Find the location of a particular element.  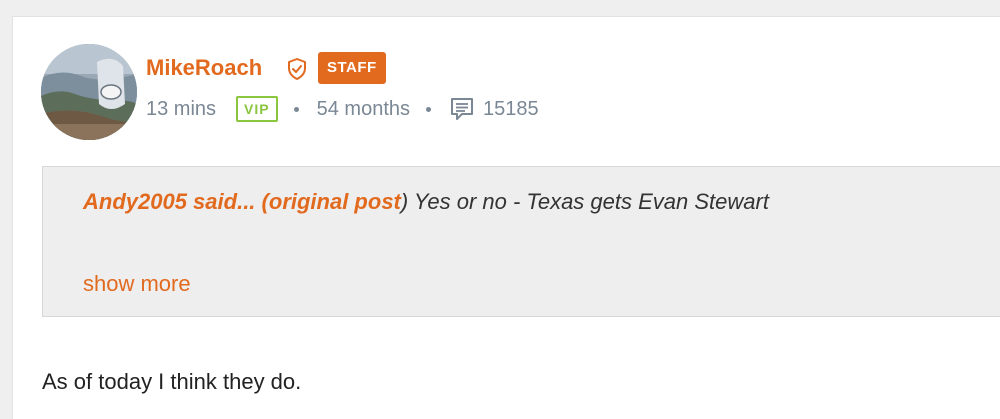

username-link: MikeRoach is located at coordinates (204, 68).